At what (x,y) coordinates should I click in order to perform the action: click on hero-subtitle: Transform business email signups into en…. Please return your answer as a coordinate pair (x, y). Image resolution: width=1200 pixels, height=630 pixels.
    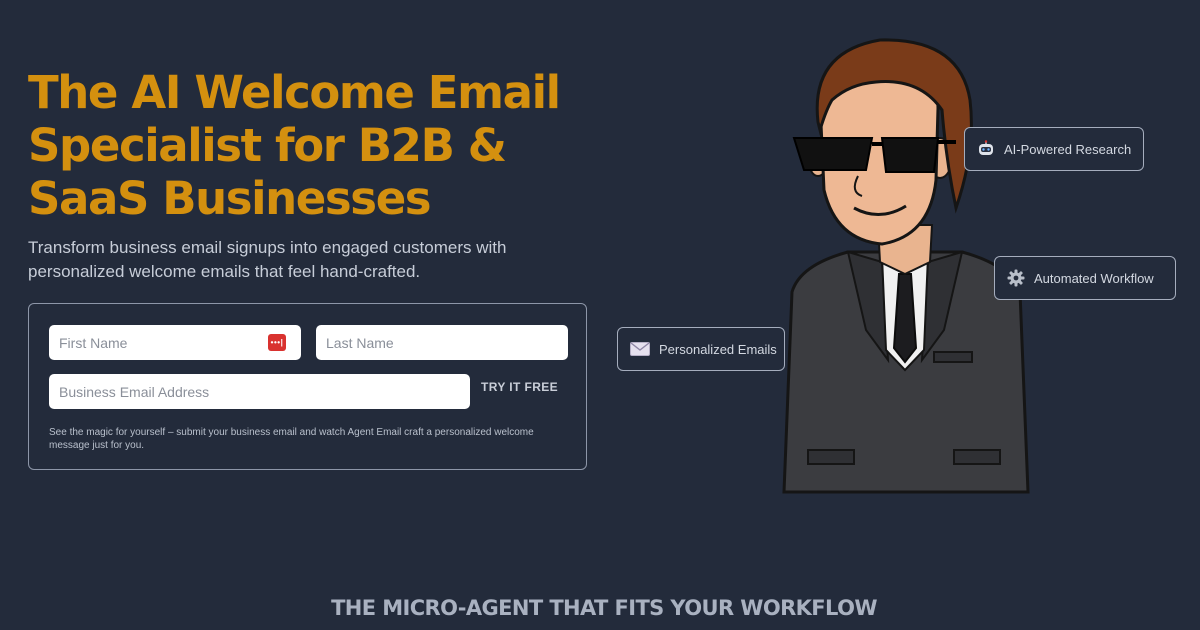
    Looking at the image, I should click on (267, 259).